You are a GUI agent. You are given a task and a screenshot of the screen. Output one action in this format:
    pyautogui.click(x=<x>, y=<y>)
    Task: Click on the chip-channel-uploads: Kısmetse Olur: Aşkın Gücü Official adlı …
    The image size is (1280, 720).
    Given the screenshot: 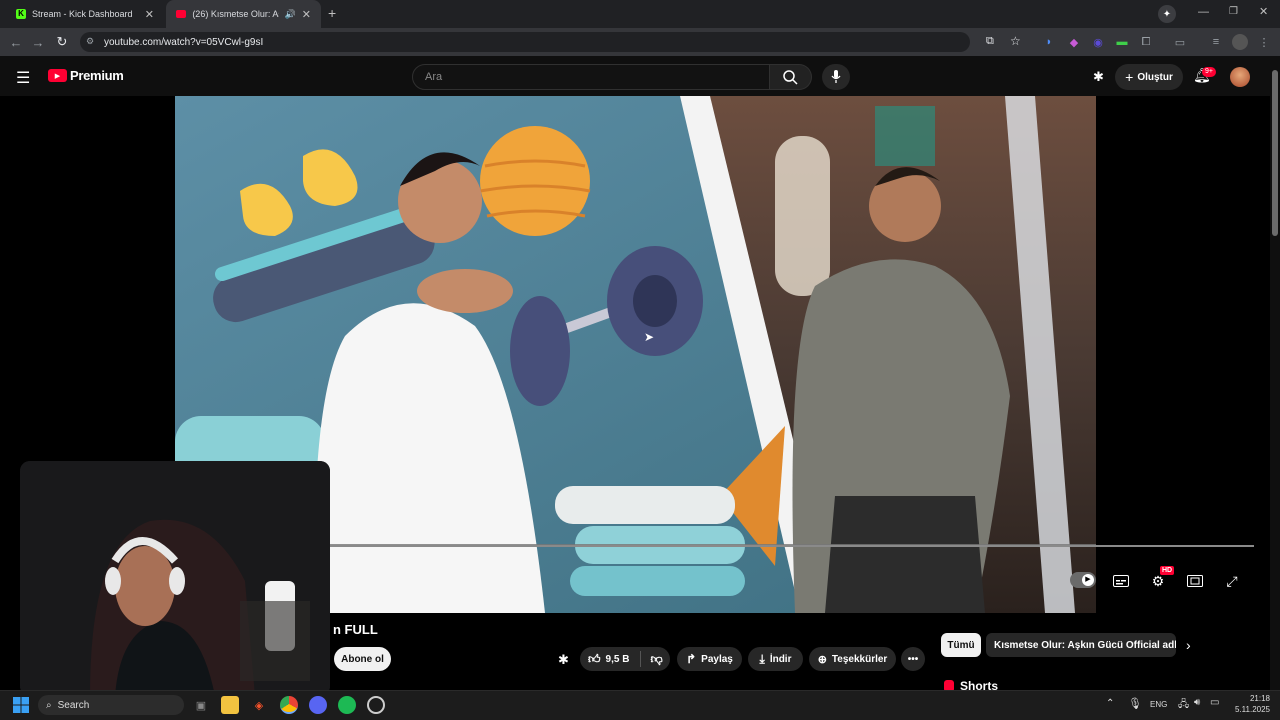 What is the action you would take?
    pyautogui.click(x=1081, y=645)
    